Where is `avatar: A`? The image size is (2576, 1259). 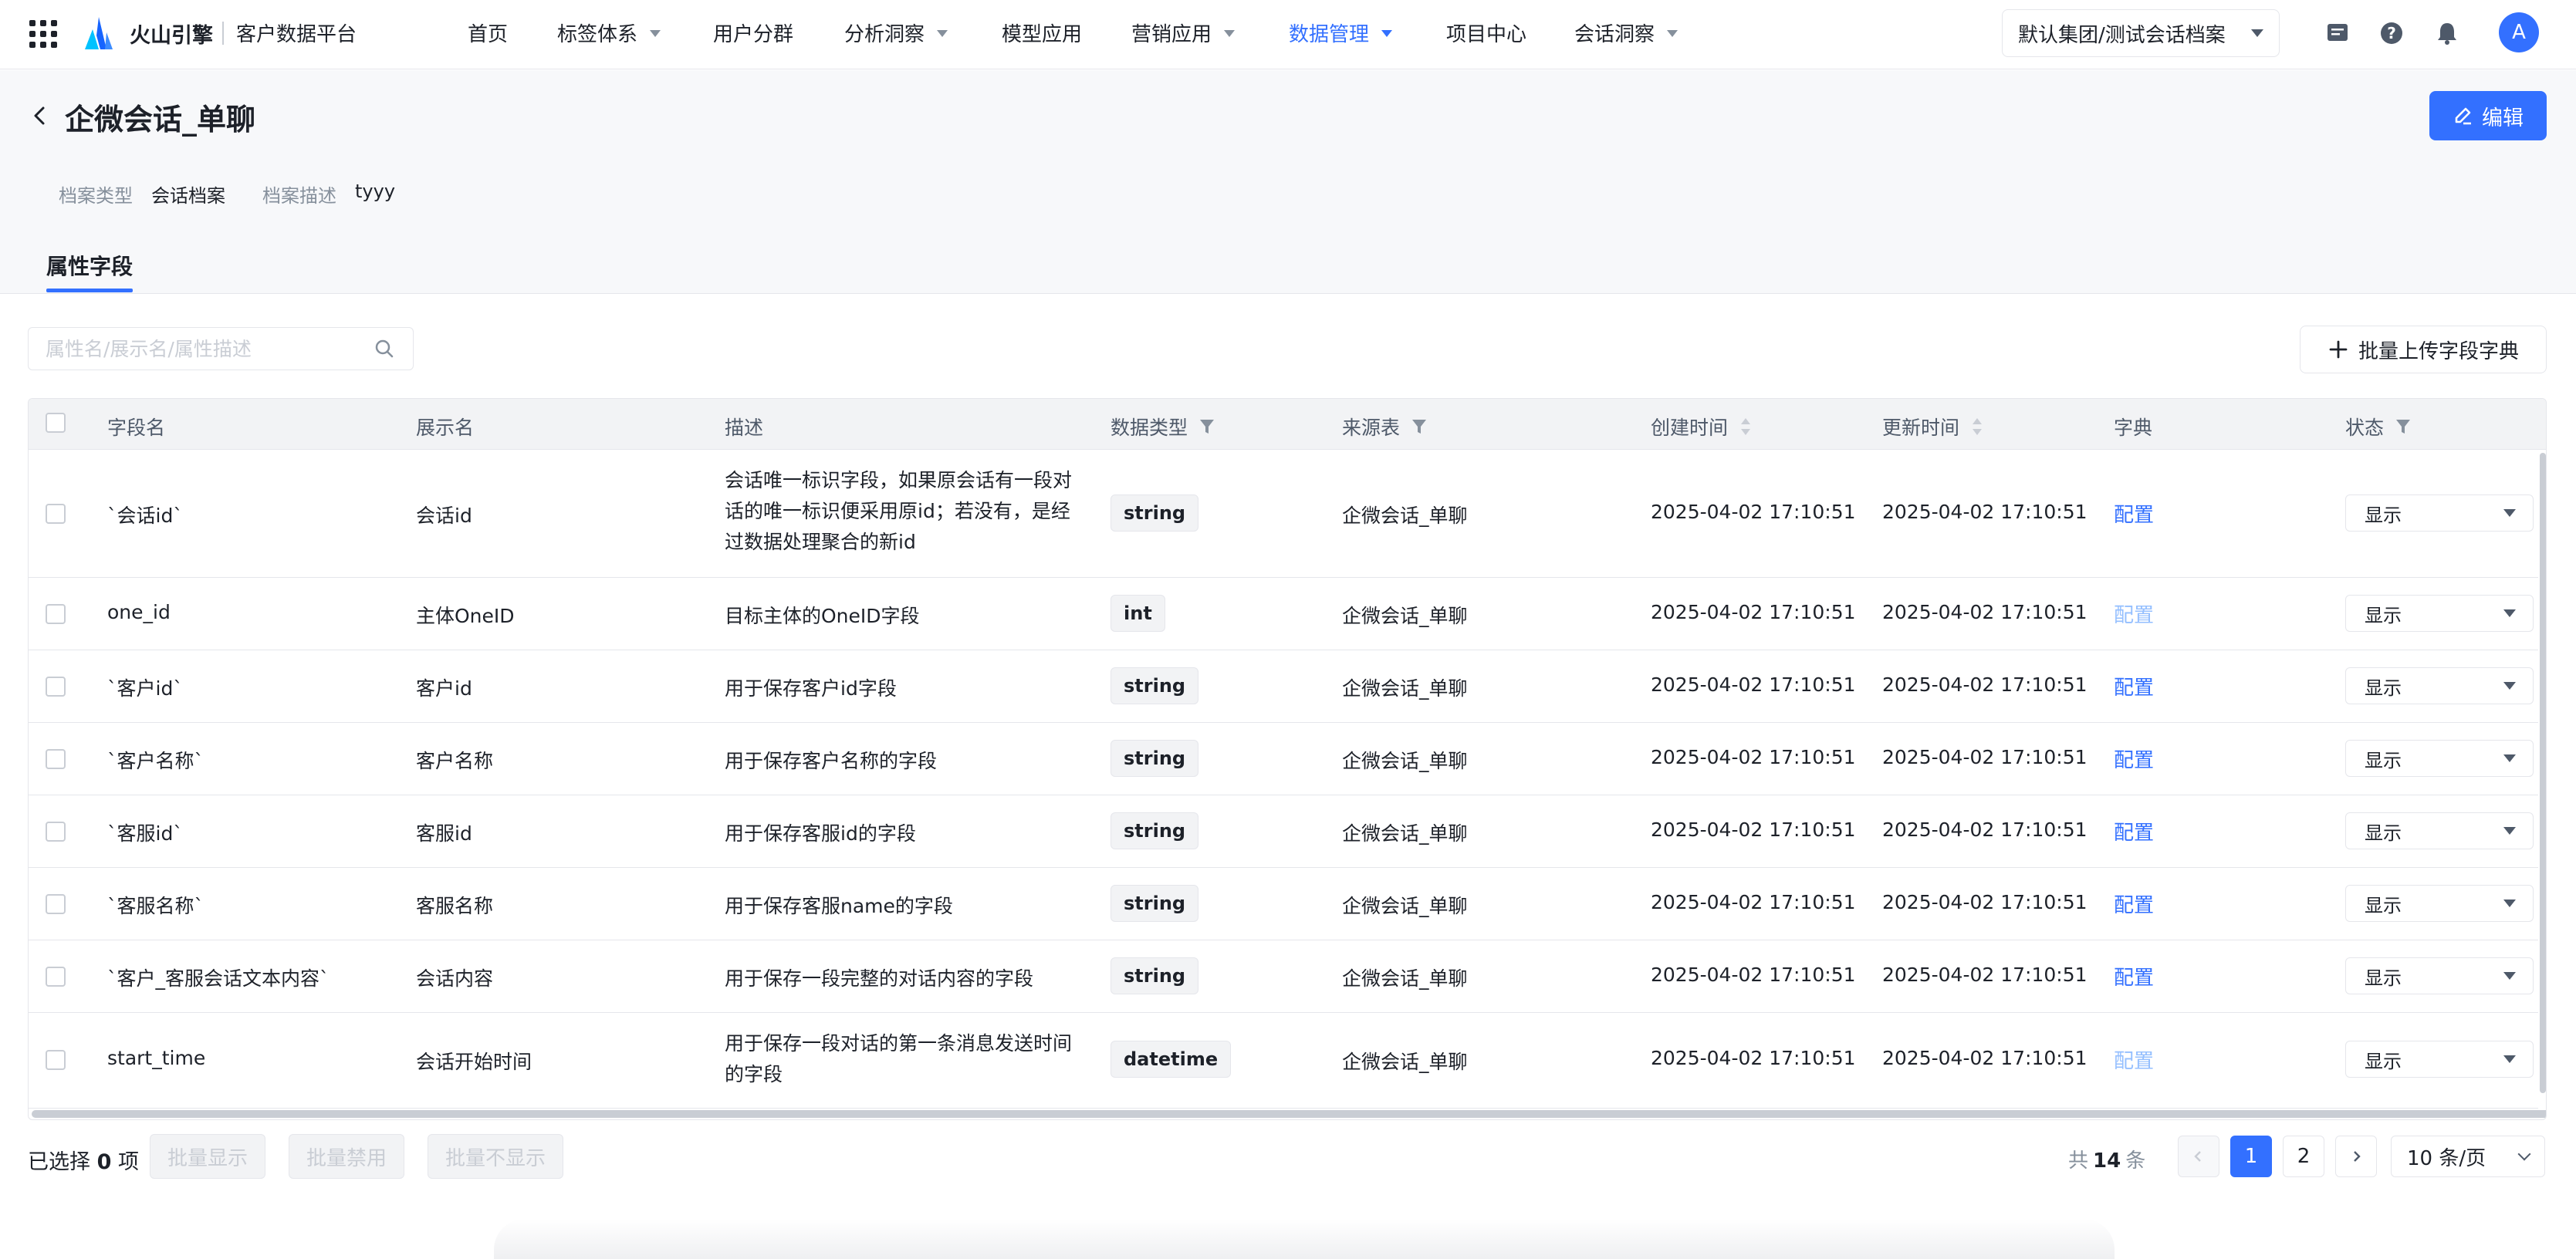 avatar: A is located at coordinates (2519, 32).